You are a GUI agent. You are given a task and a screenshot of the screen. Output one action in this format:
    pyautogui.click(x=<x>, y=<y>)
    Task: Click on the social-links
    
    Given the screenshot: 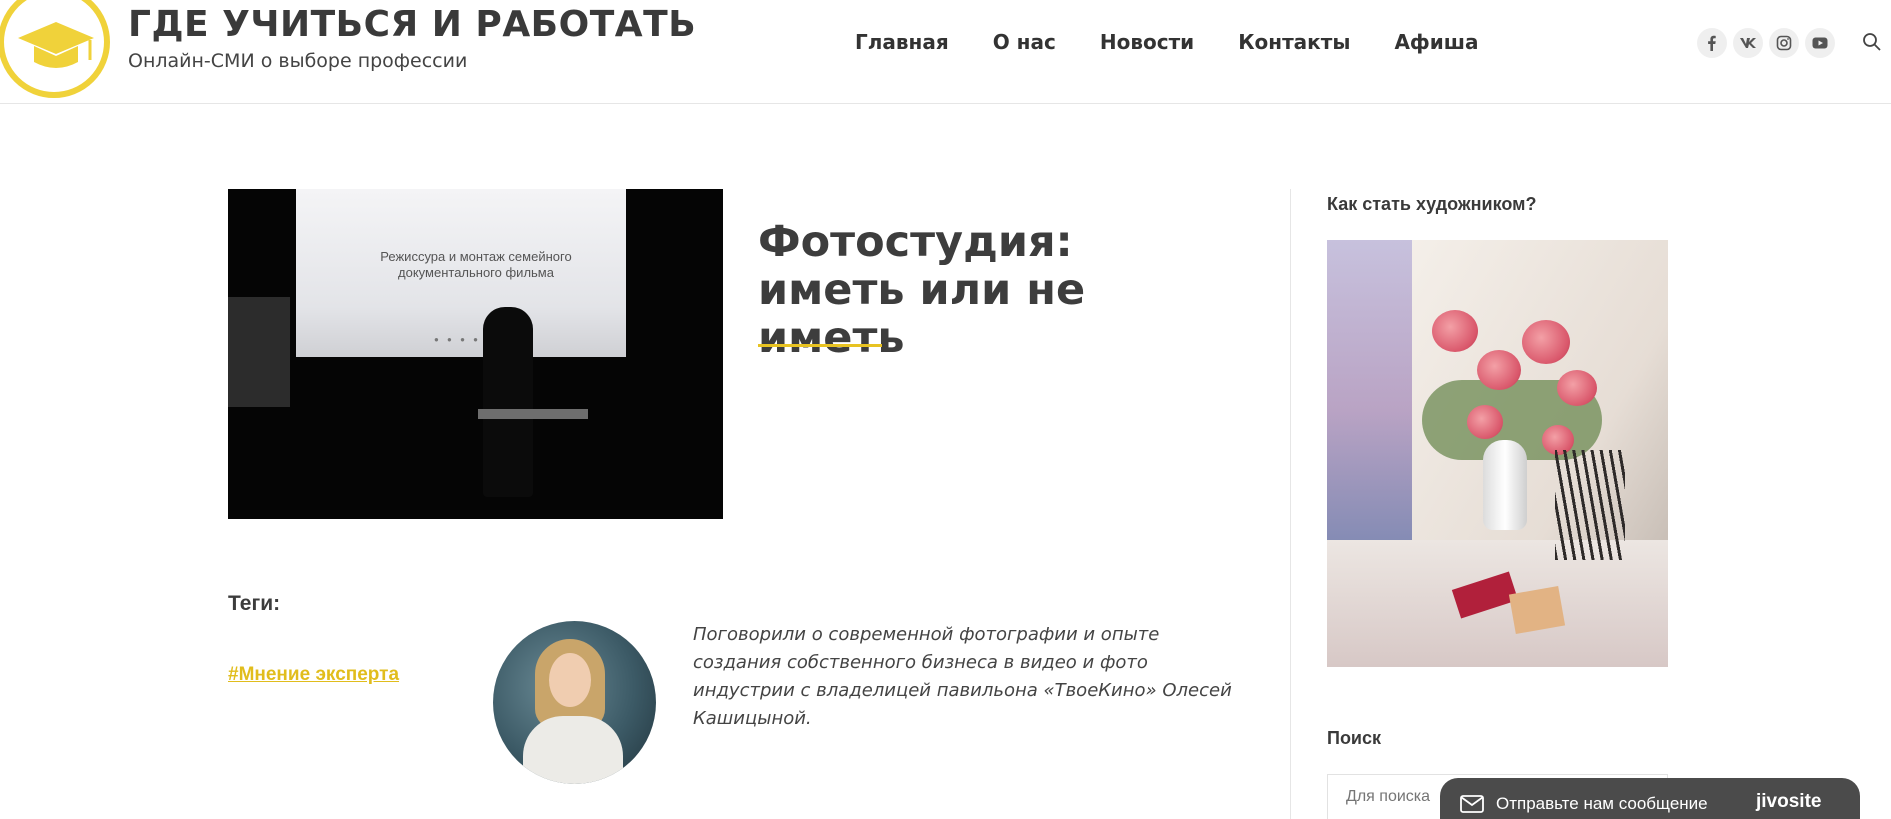 What is the action you would take?
    pyautogui.click(x=1766, y=43)
    